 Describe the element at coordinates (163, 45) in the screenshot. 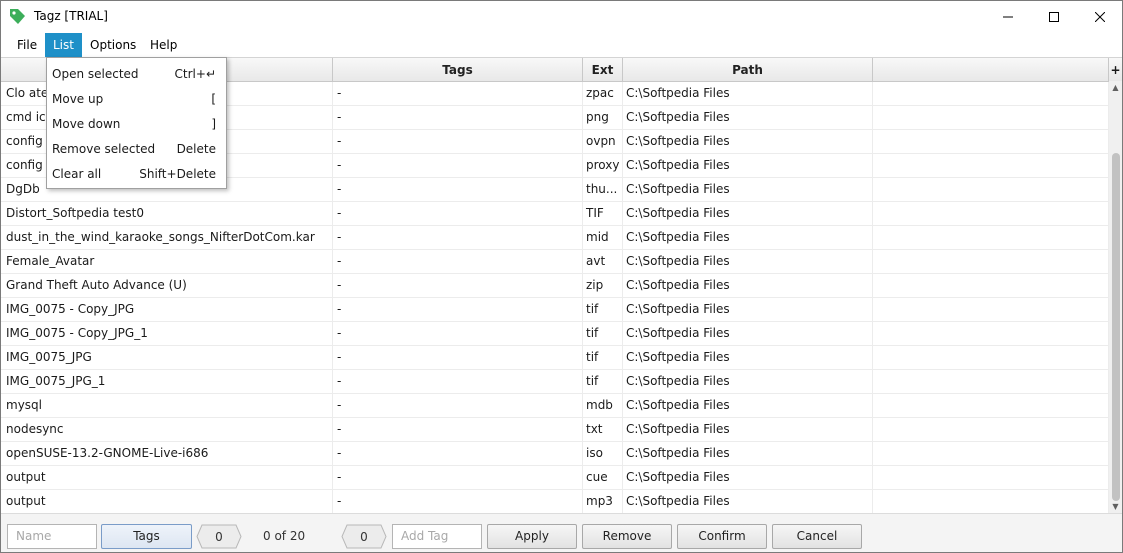

I see `menu-help: Help` at that location.